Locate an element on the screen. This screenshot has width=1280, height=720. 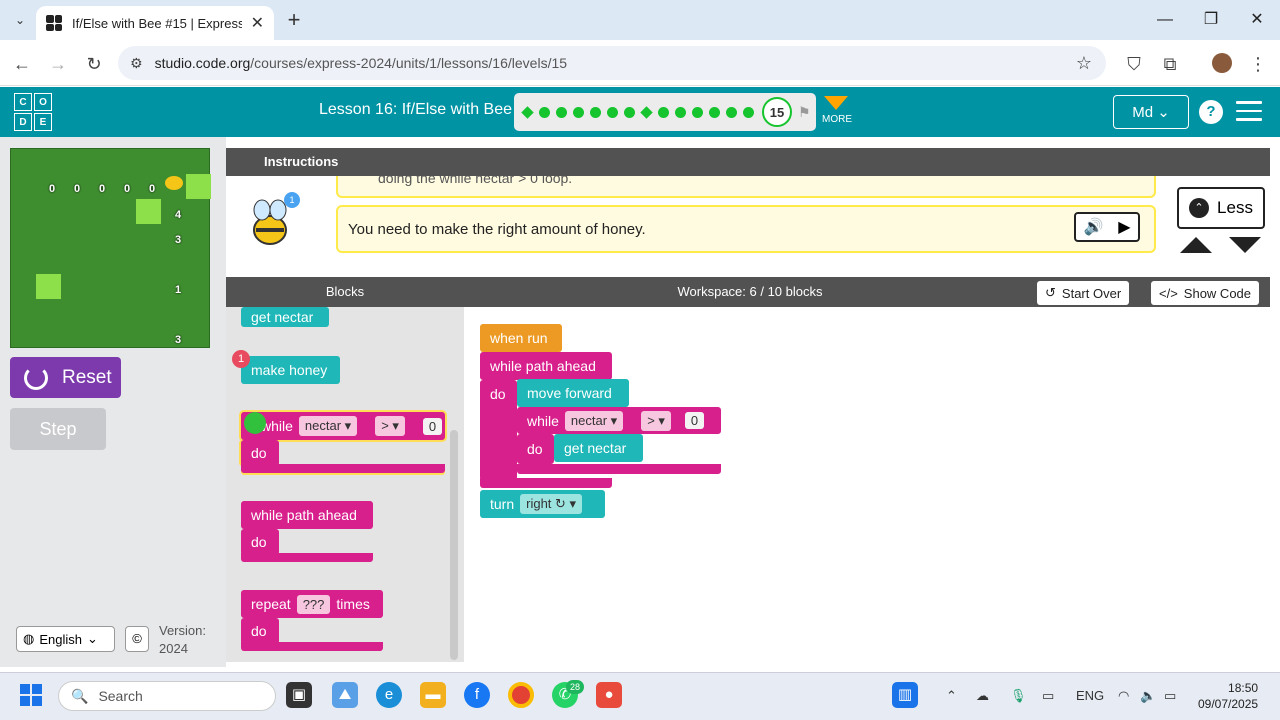
tab-search-button: ⌄ is located at coordinates (20, 20).